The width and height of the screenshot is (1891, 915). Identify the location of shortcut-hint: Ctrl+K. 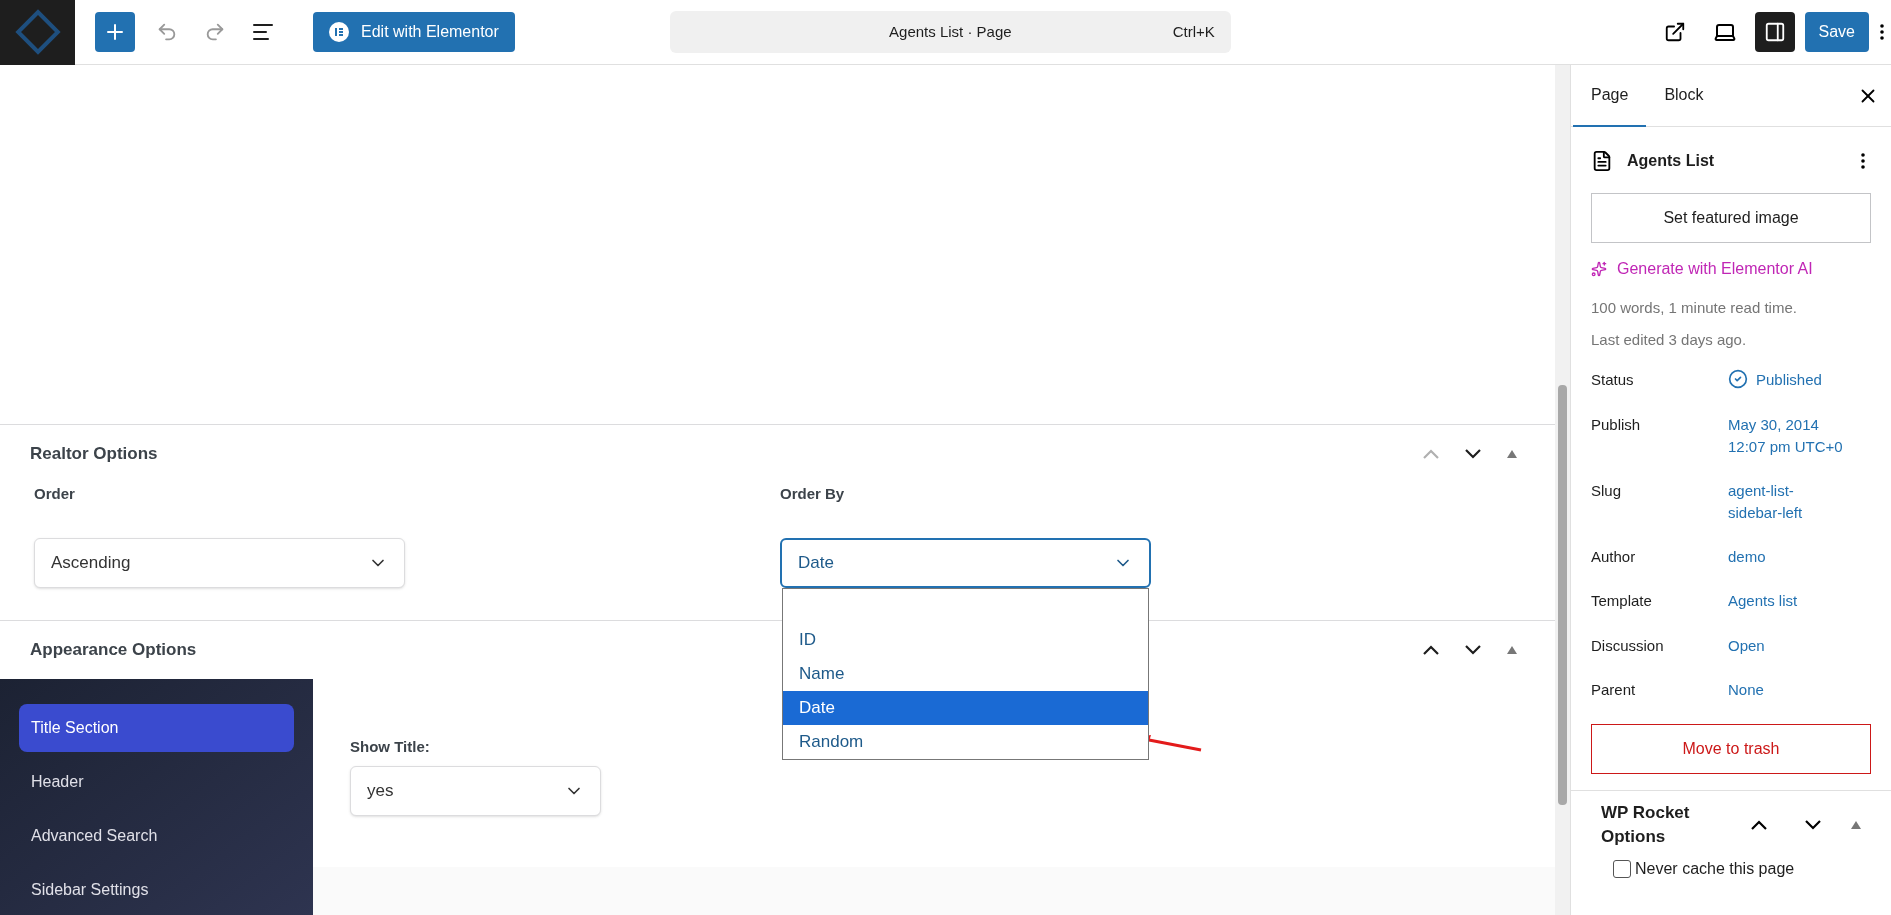
(1193, 31).